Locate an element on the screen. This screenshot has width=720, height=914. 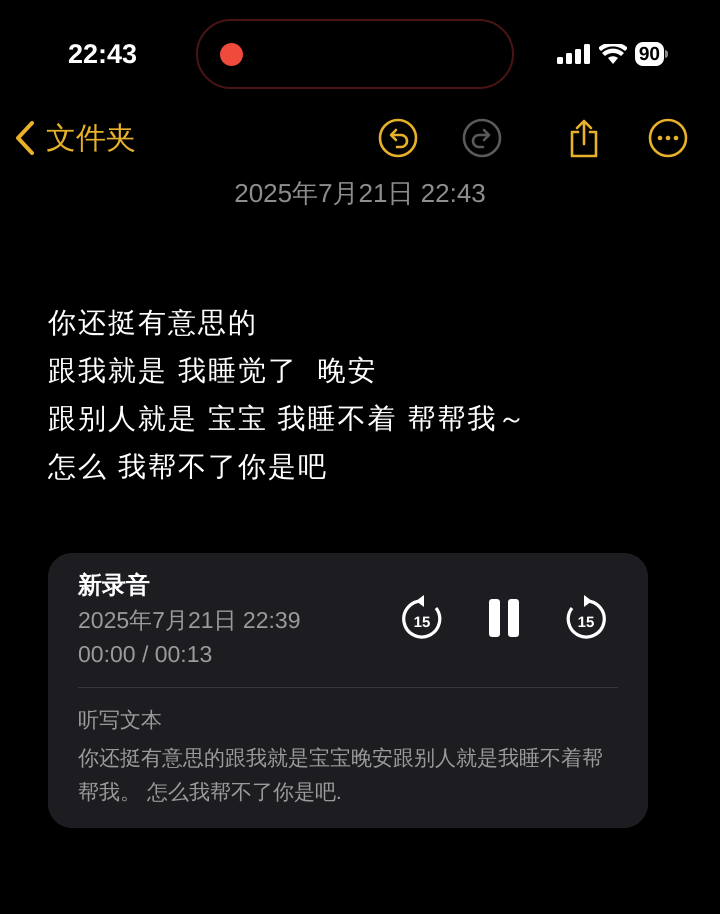
note-line: 跟别人就是 宝宝 我睡不着 帮帮我～ is located at coordinates (288, 419).